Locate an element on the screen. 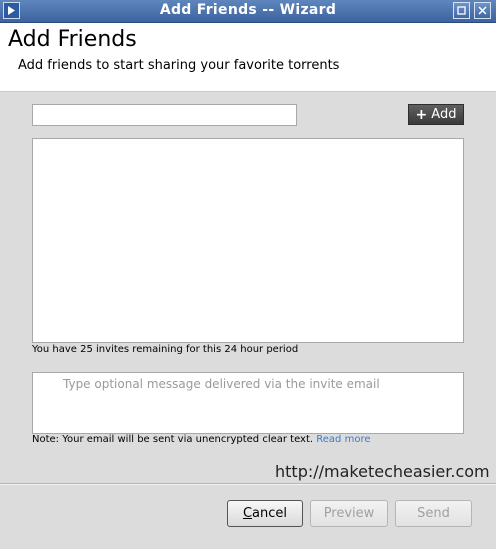 The height and width of the screenshot is (549, 496). close-icon is located at coordinates (482, 10).